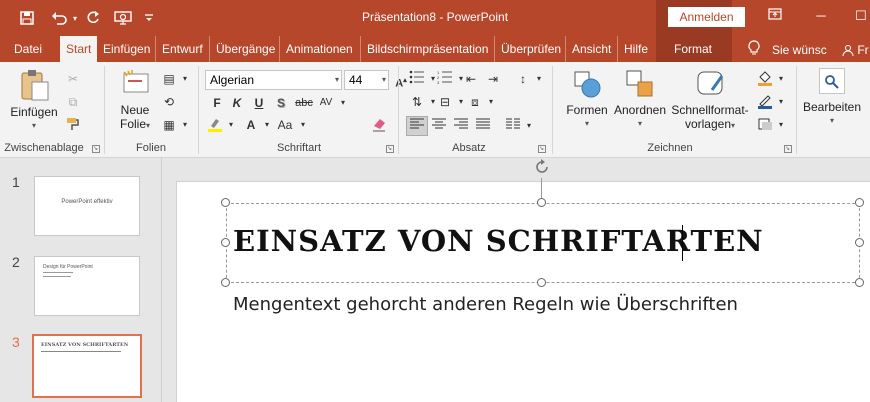 The width and height of the screenshot is (870, 402). What do you see at coordinates (285, 125) in the screenshot?
I see `change-case-button: Aa` at bounding box center [285, 125].